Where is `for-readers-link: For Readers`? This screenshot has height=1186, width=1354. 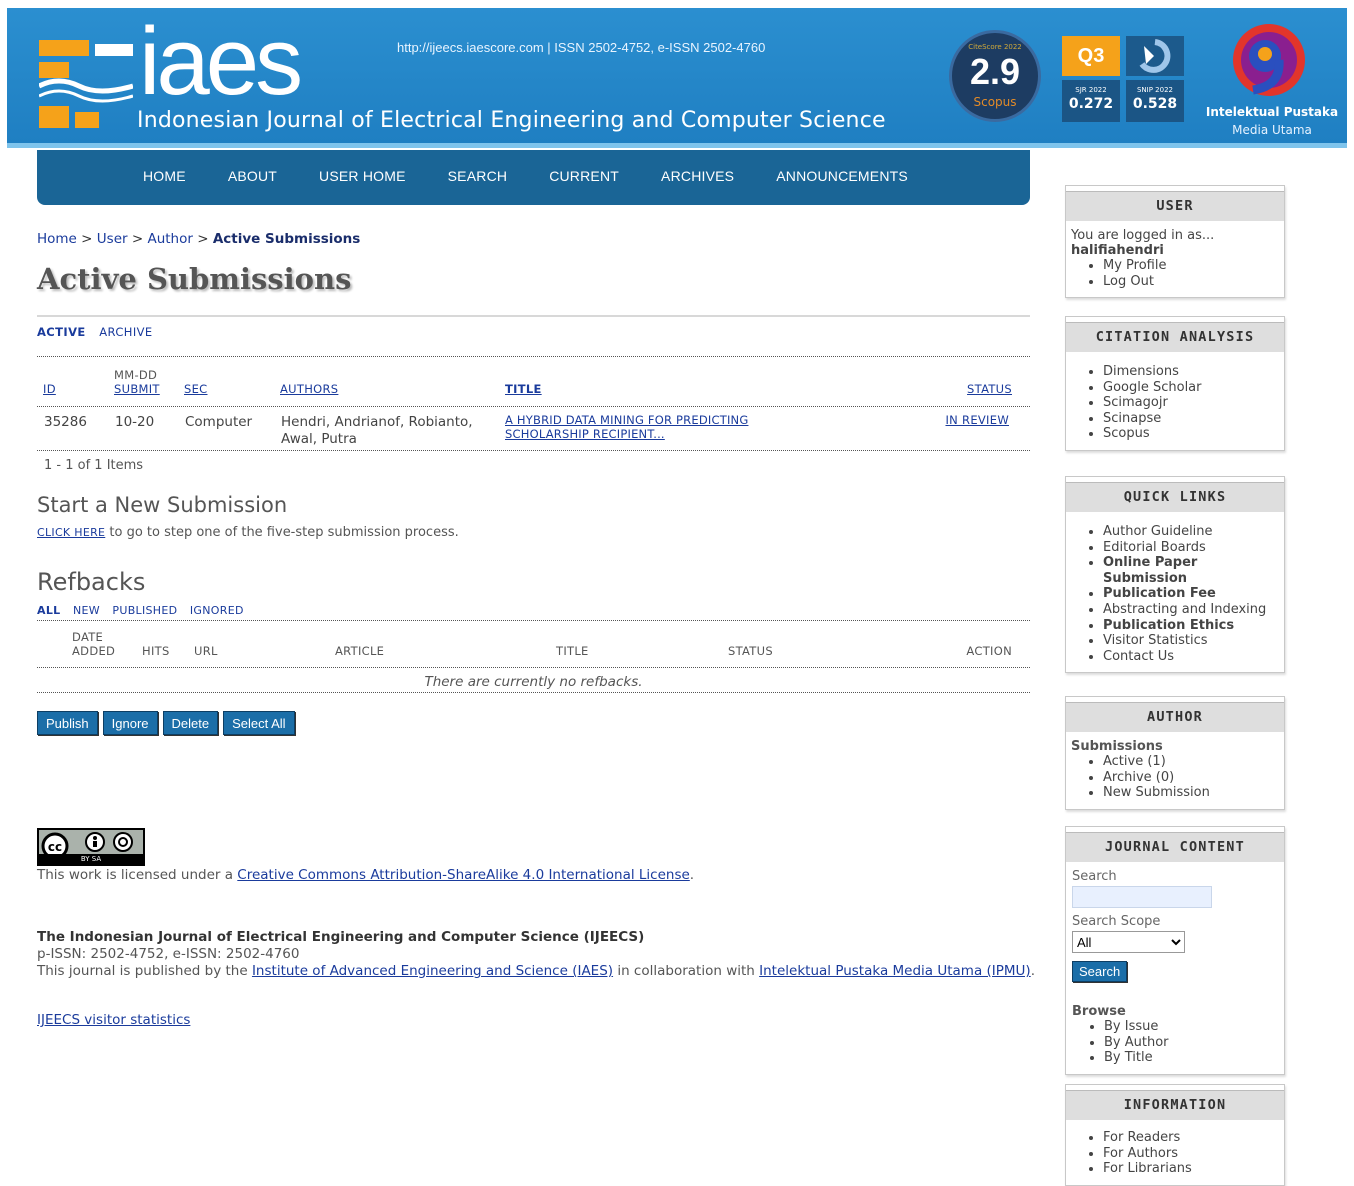 for-readers-link: For Readers is located at coordinates (1191, 1138).